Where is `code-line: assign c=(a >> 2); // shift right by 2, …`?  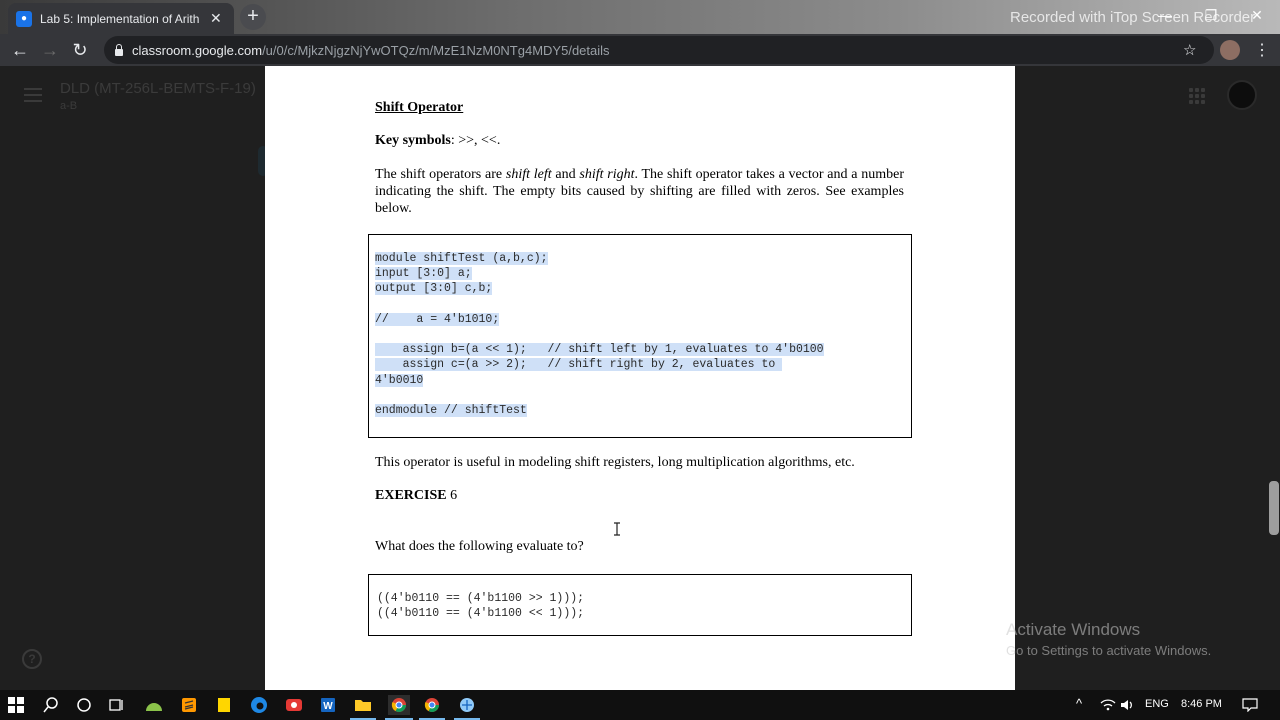 code-line: assign c=(a >> 2); // shift right by 2, … is located at coordinates (579, 365).